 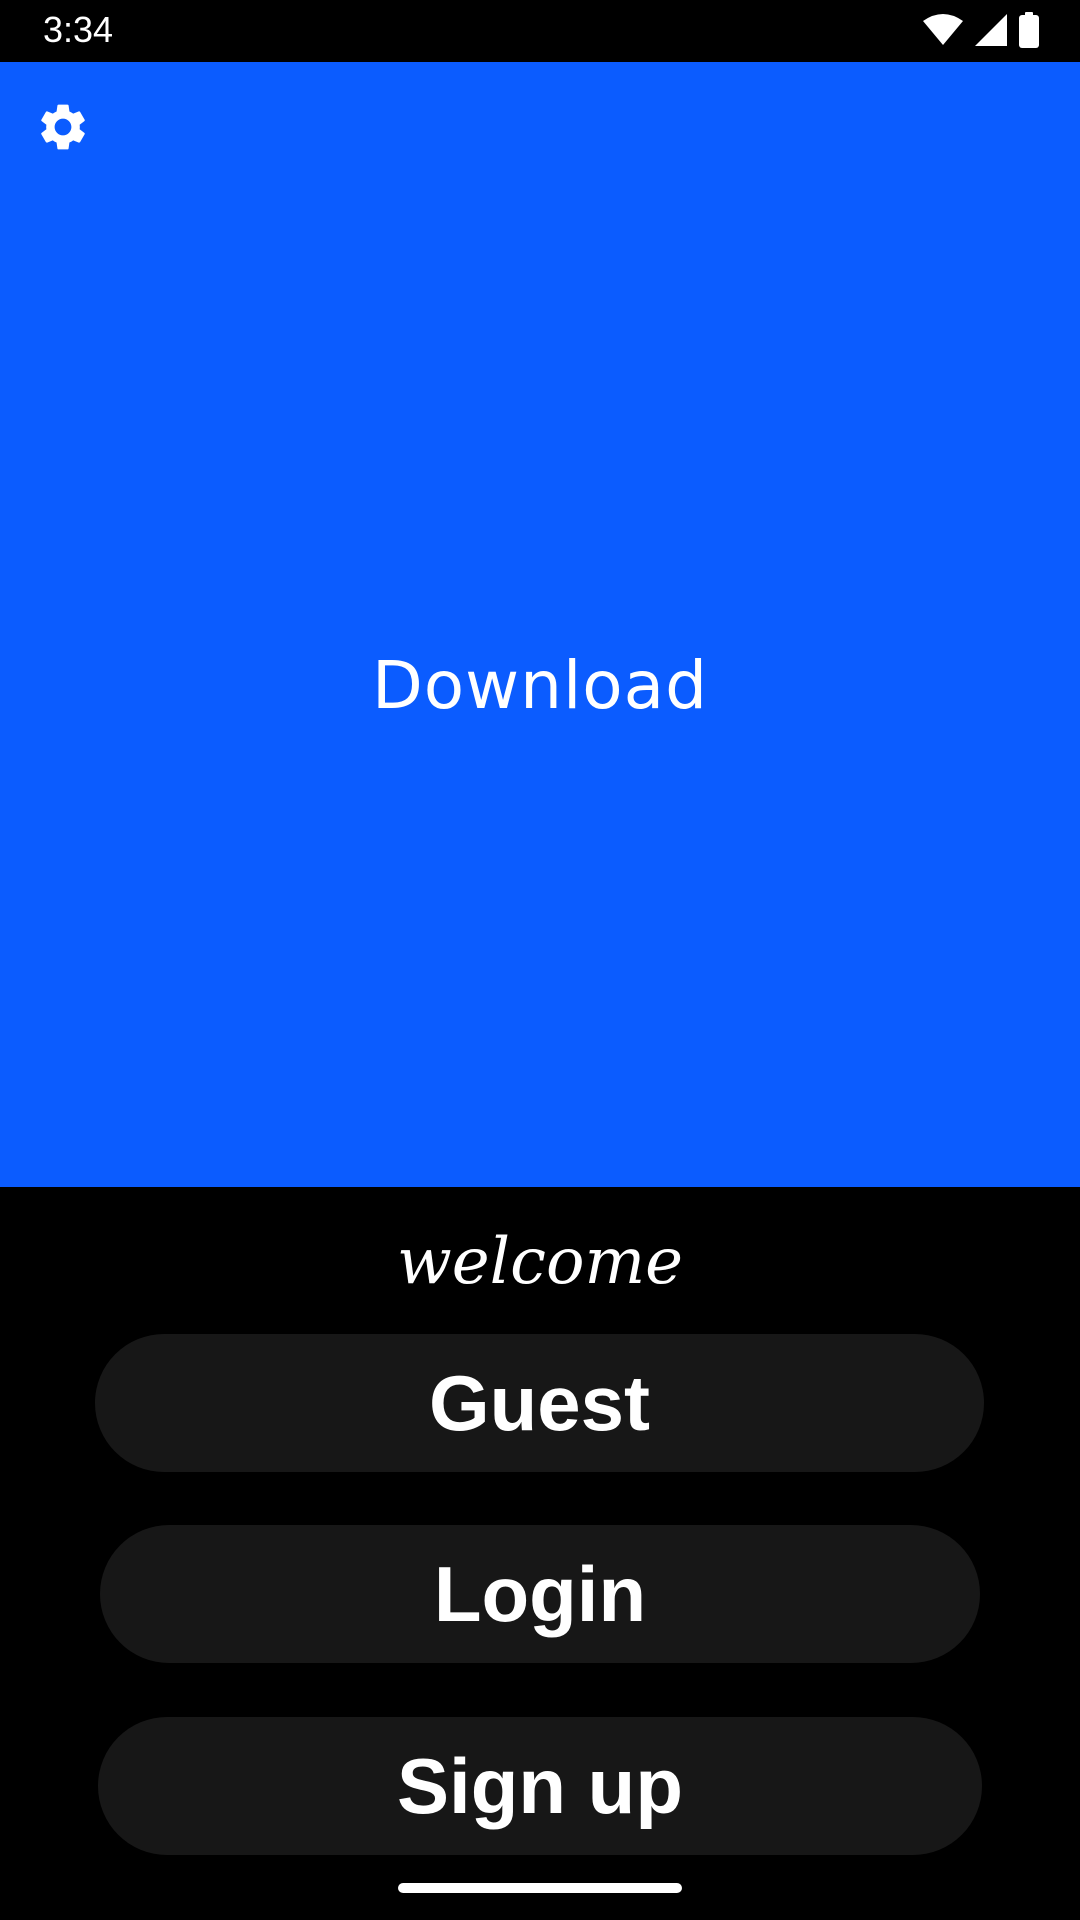 I want to click on cell-signal-icon, so click(x=991, y=30).